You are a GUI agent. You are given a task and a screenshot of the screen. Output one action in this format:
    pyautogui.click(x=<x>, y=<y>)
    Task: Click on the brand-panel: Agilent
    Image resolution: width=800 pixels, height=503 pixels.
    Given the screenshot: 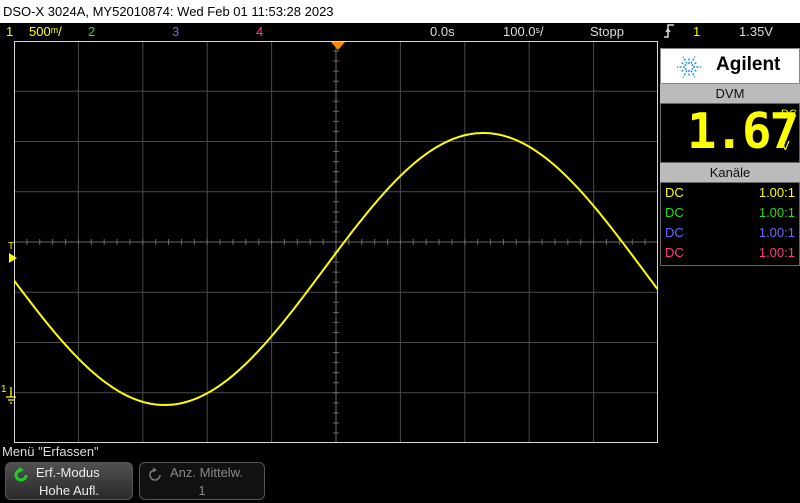 What is the action you would take?
    pyautogui.click(x=730, y=66)
    